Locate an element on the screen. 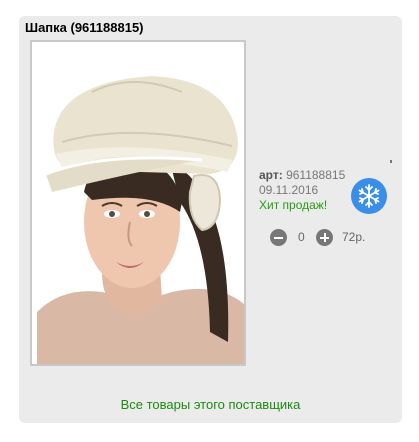 This screenshot has width=419, height=442. product-date: 09.11.2016 is located at coordinates (289, 190).